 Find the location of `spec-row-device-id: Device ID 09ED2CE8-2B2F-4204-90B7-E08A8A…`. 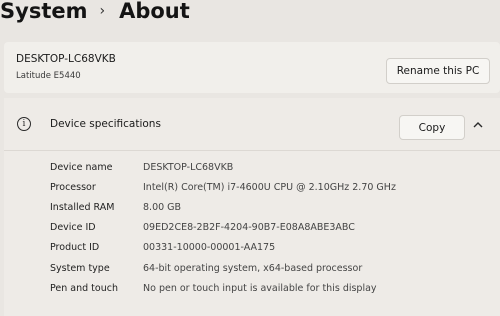

spec-row-device-id: Device ID 09ED2CE8-2B2F-4204-90B7-E08A8A… is located at coordinates (270, 231).